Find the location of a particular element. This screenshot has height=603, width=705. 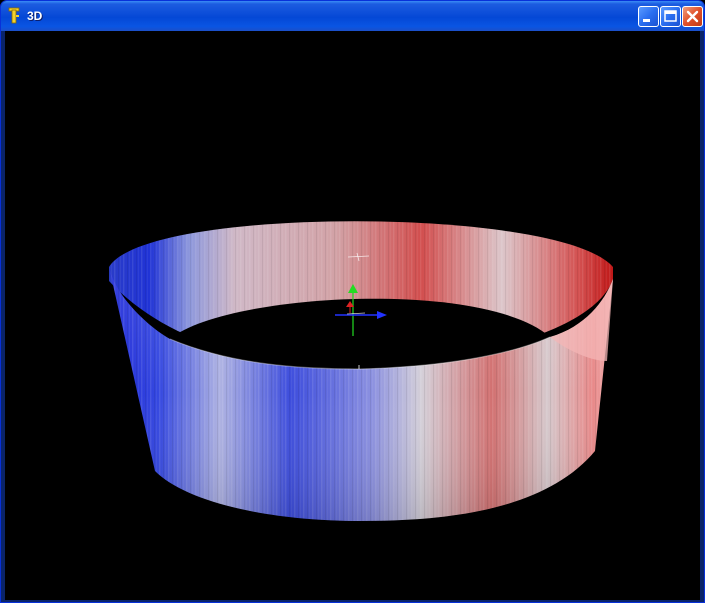

maximize-button is located at coordinates (670, 16).